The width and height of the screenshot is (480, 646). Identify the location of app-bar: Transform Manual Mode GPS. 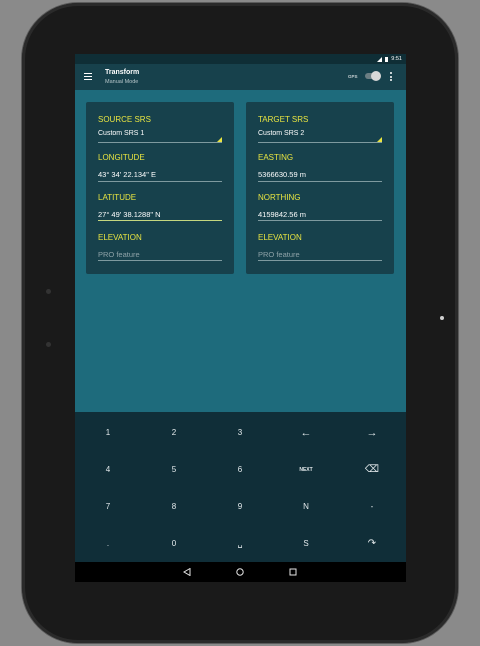
(240, 77).